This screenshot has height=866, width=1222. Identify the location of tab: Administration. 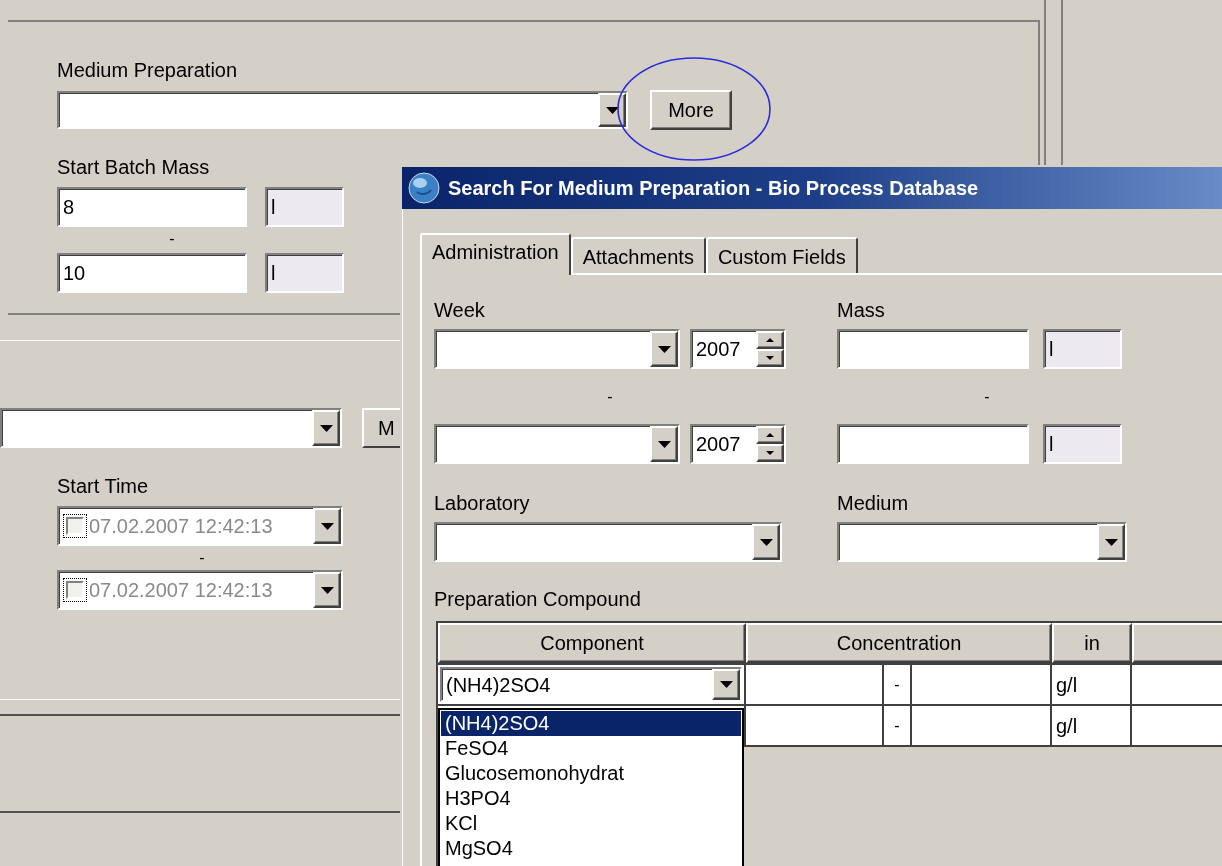
(495, 254).